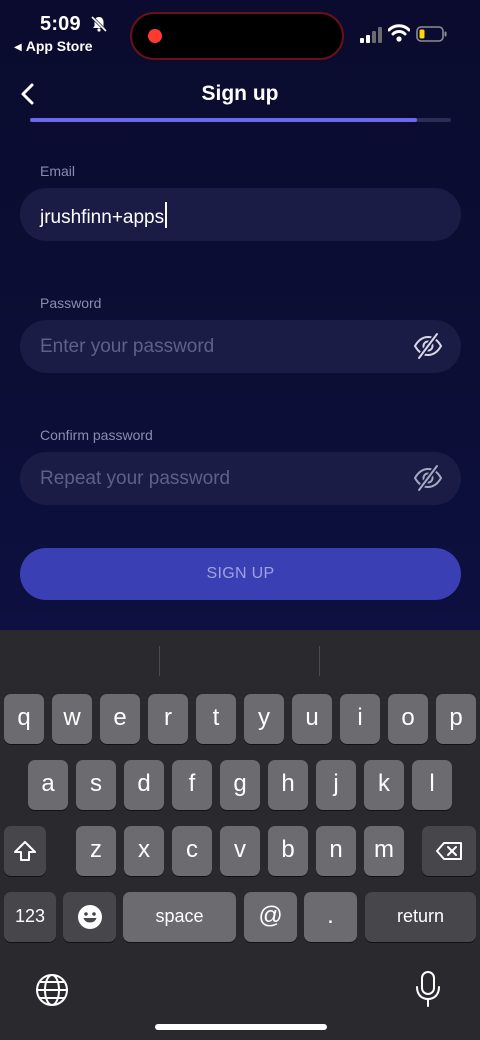  What do you see at coordinates (99, 24) in the screenshot?
I see `bell-muted-icon` at bounding box center [99, 24].